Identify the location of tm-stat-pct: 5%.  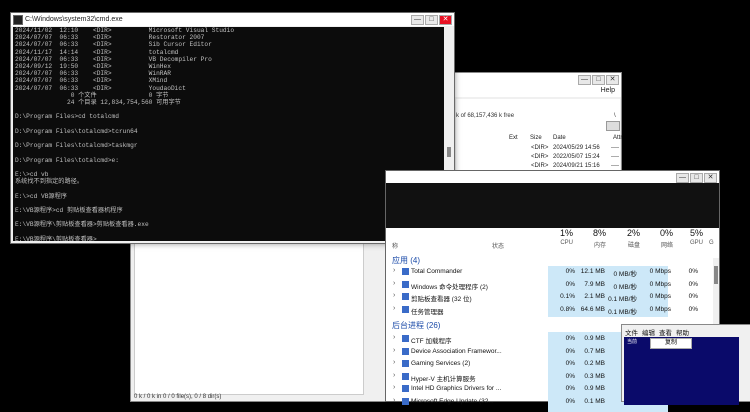
(696, 233).